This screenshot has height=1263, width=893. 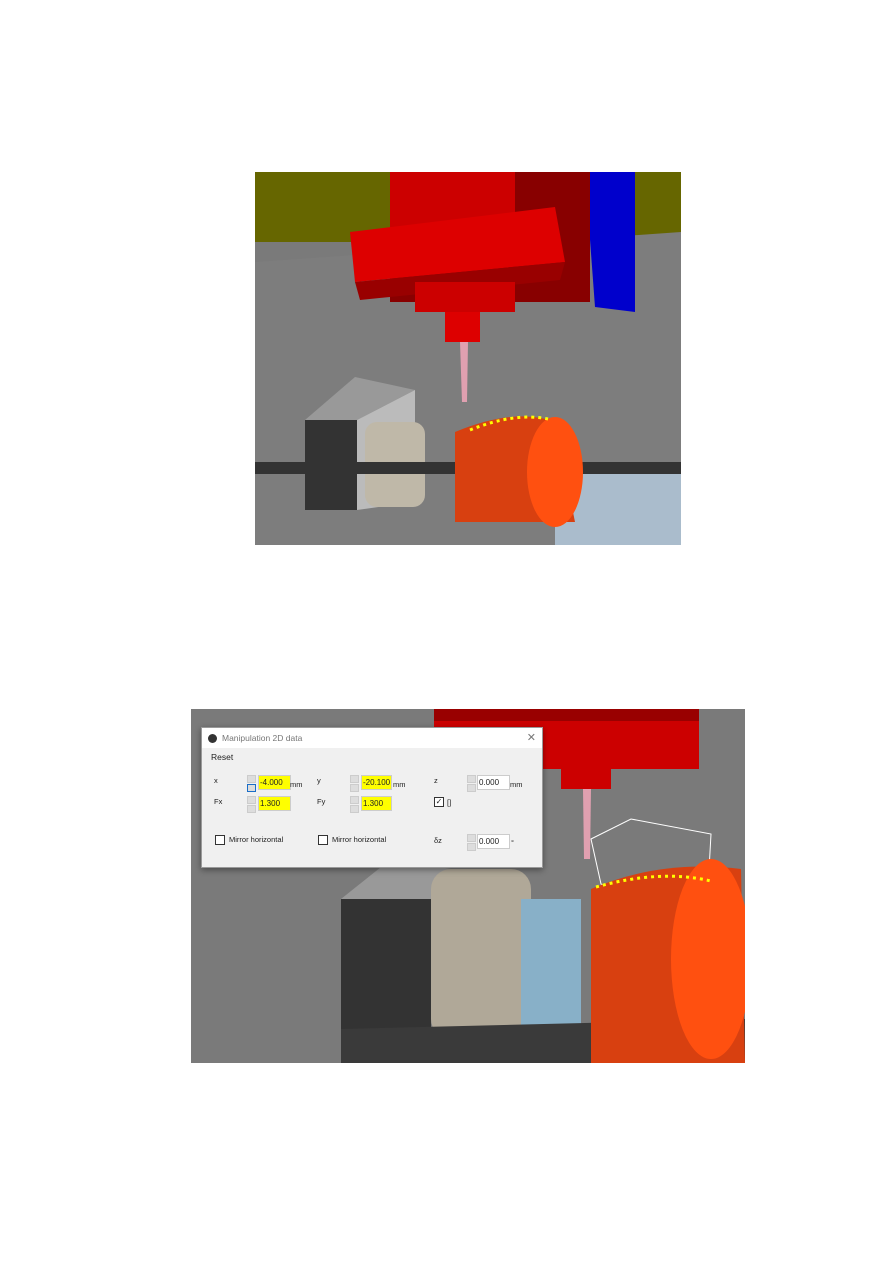 What do you see at coordinates (251, 783) in the screenshot?
I see `x-spinner` at bounding box center [251, 783].